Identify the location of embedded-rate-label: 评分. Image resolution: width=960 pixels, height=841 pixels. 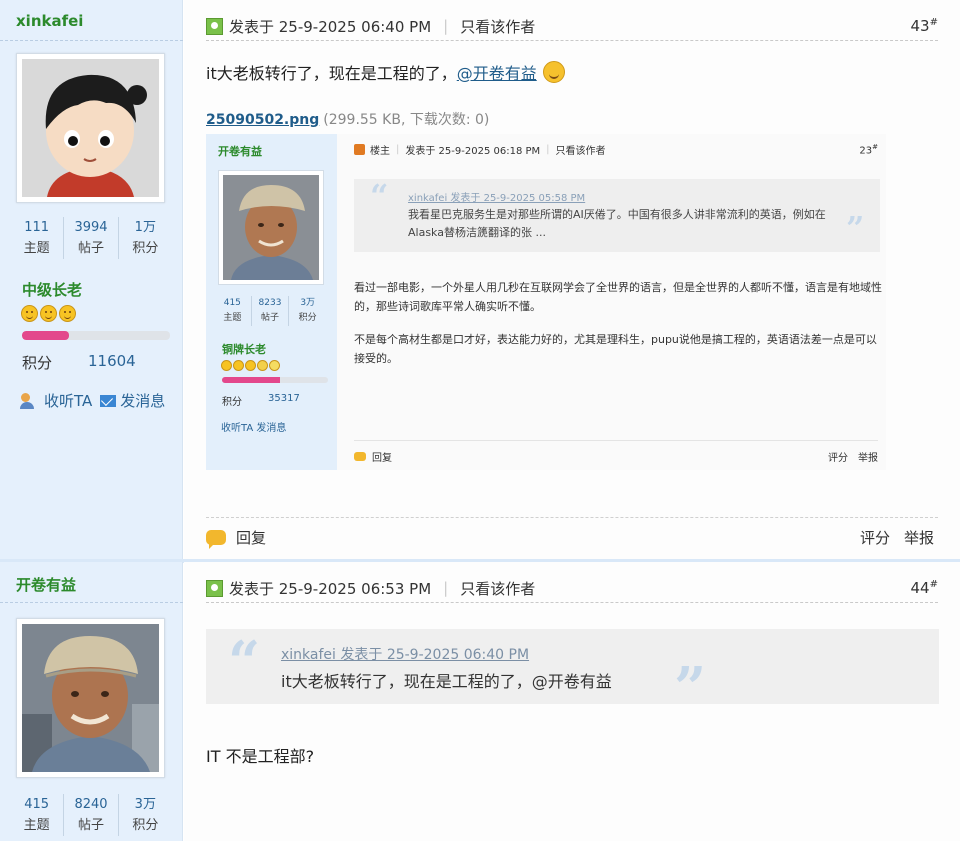
(838, 458).